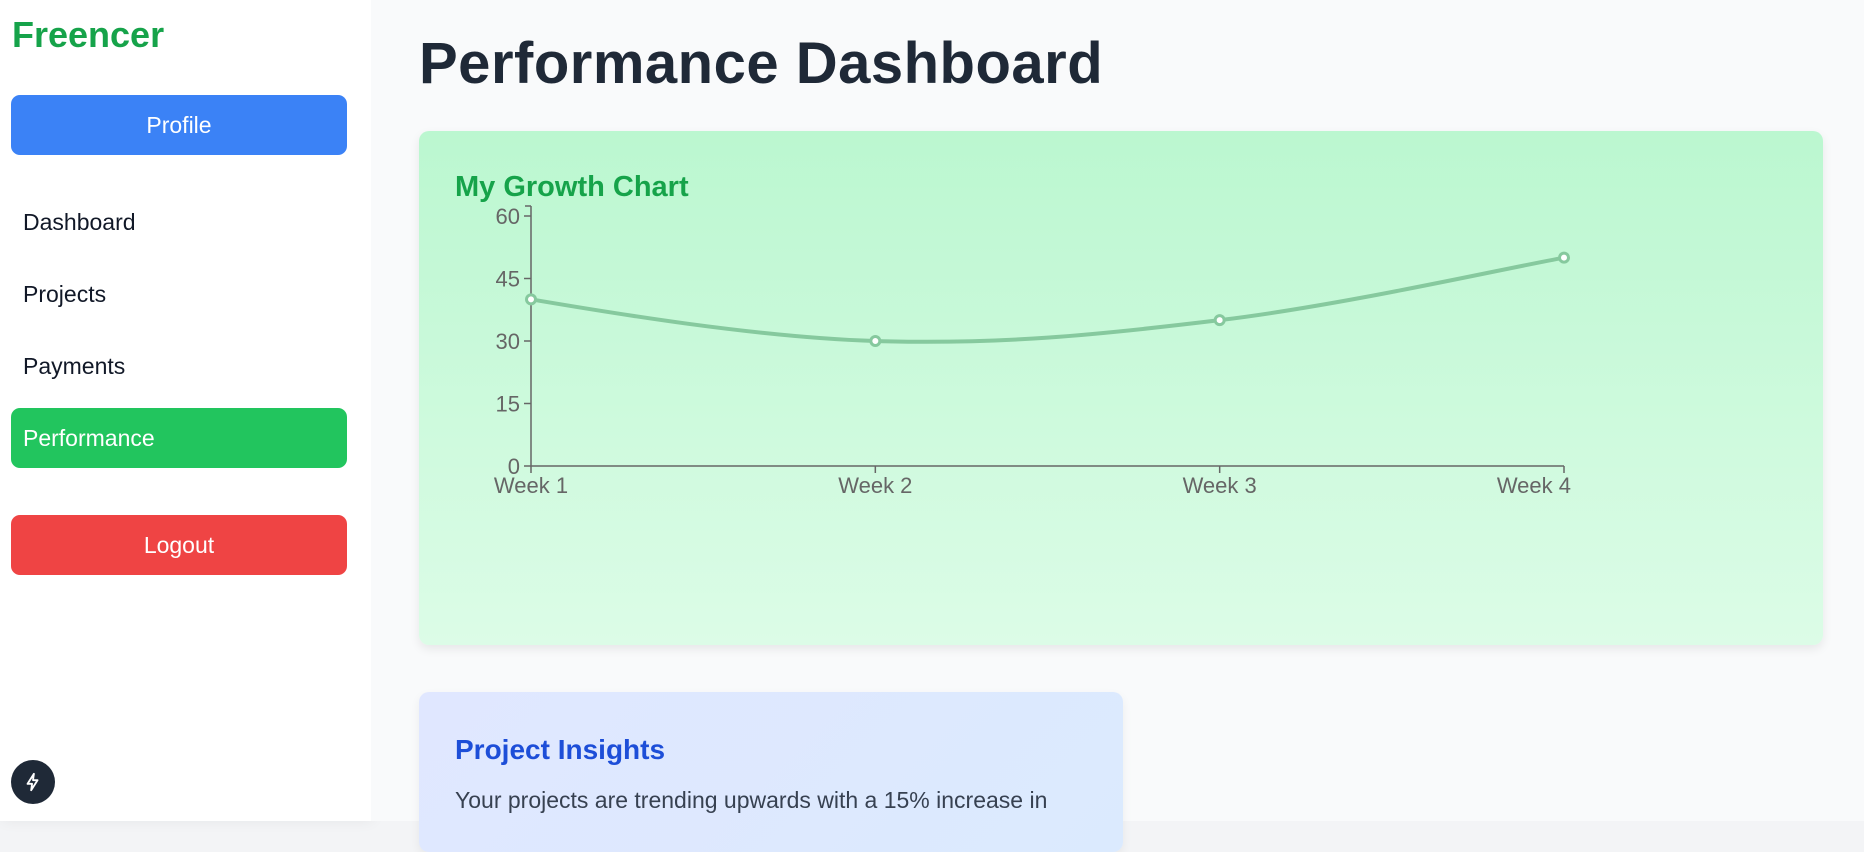  I want to click on sidebar-item-performance: Performance, so click(179, 438).